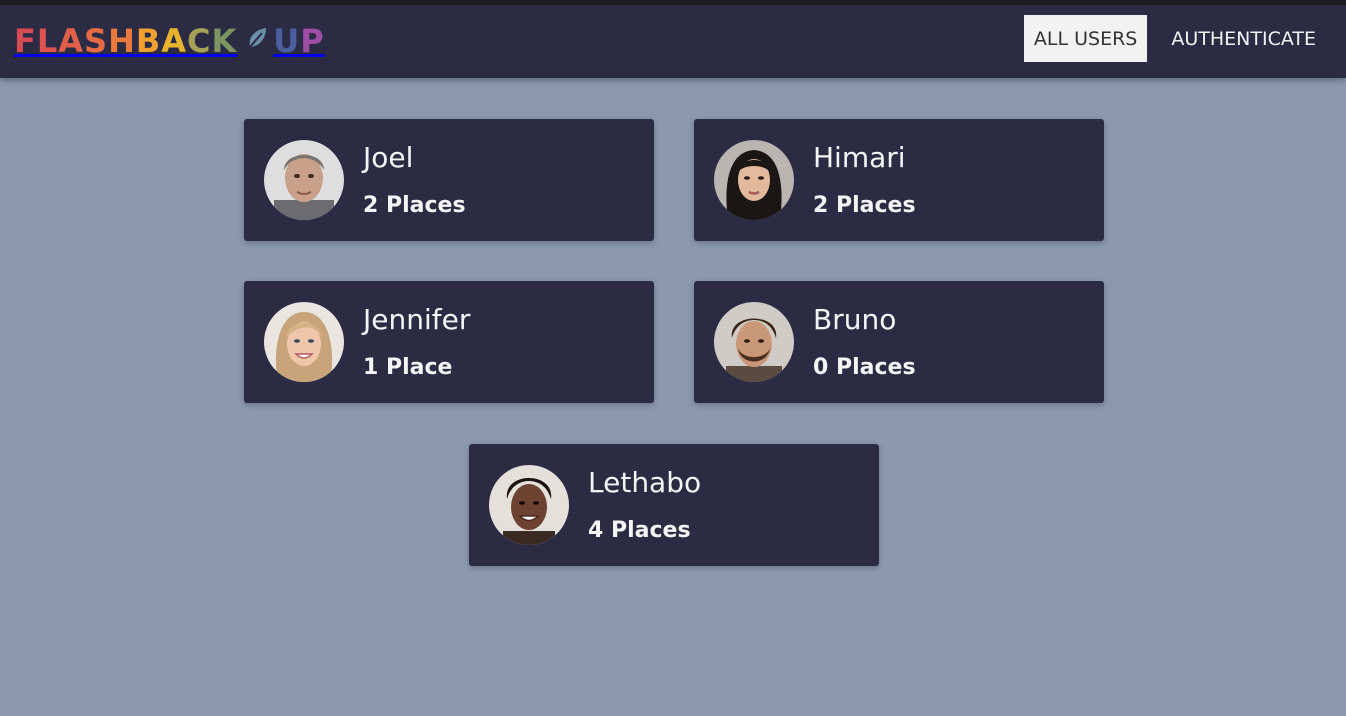 The image size is (1346, 716). I want to click on nav-all-users: ALL USERS, so click(1085, 38).